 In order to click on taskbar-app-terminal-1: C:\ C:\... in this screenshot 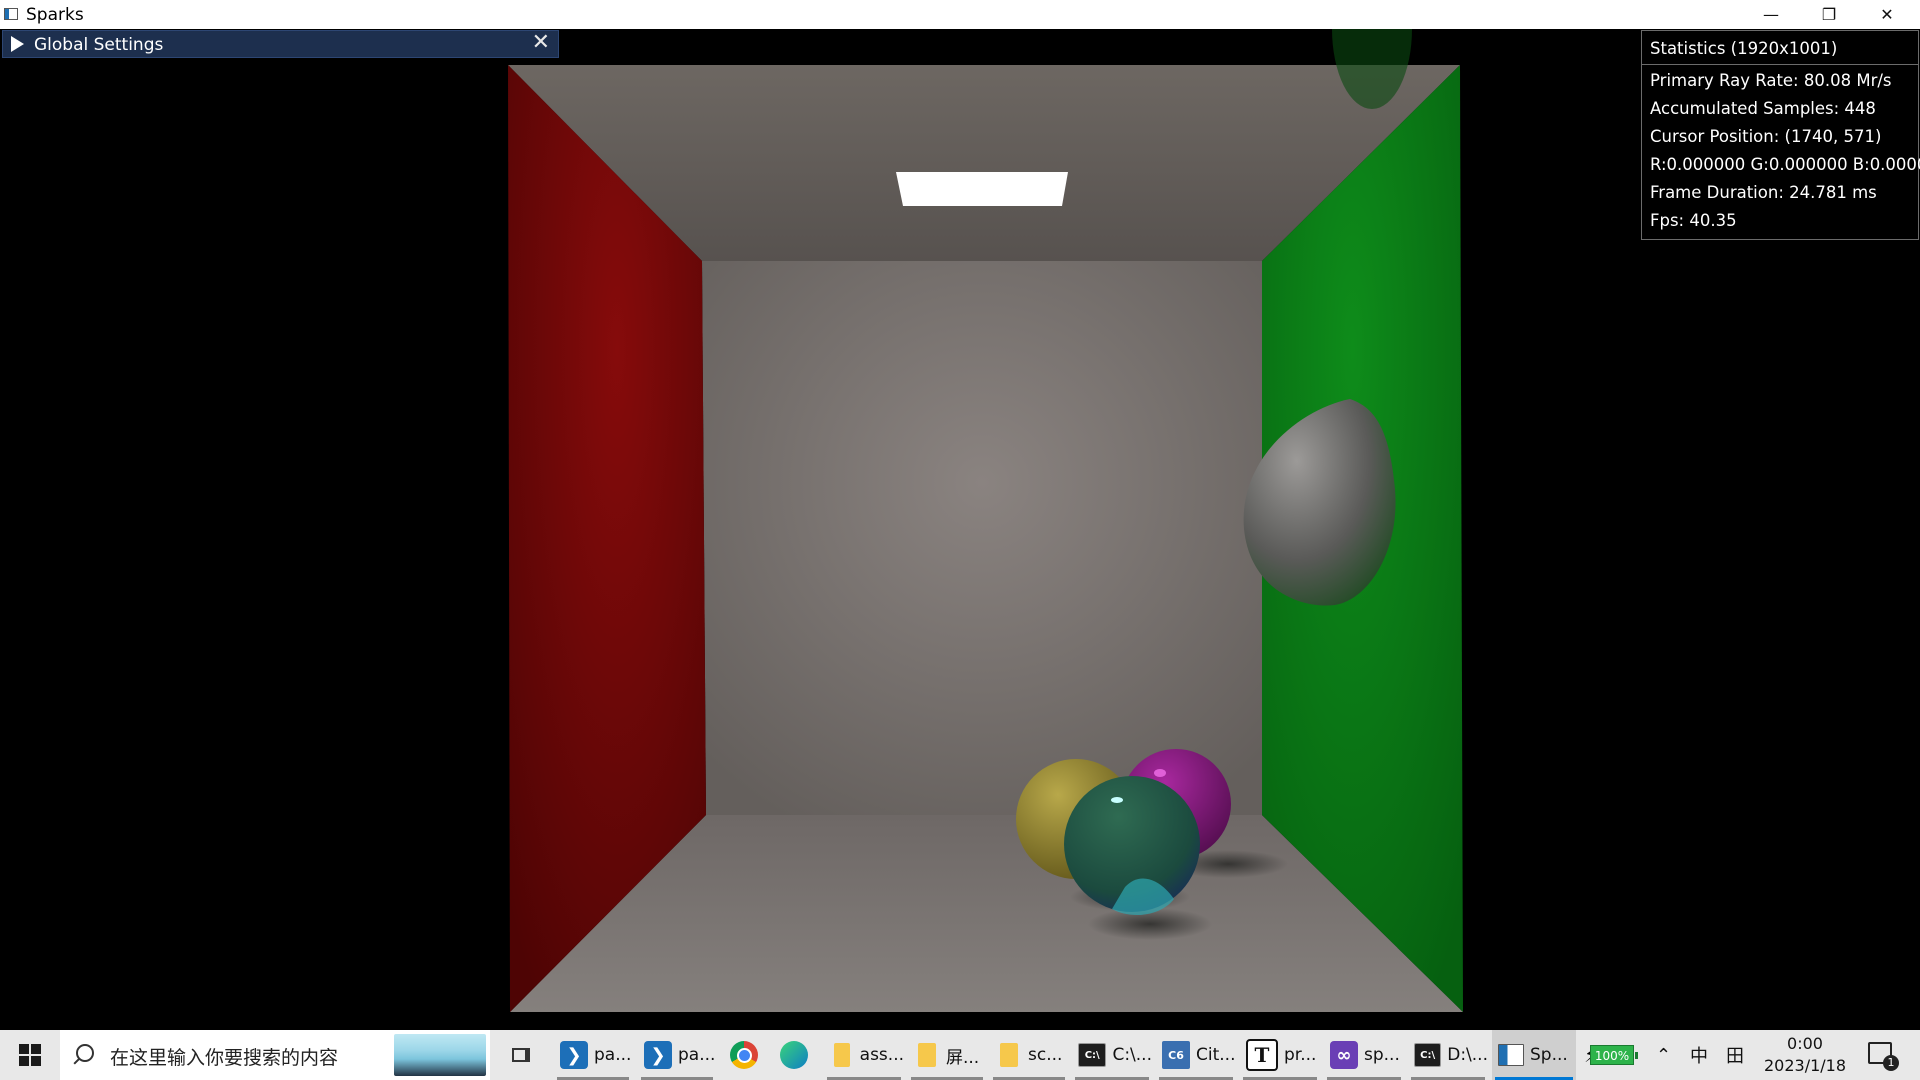, I will do `click(1112, 1055)`.